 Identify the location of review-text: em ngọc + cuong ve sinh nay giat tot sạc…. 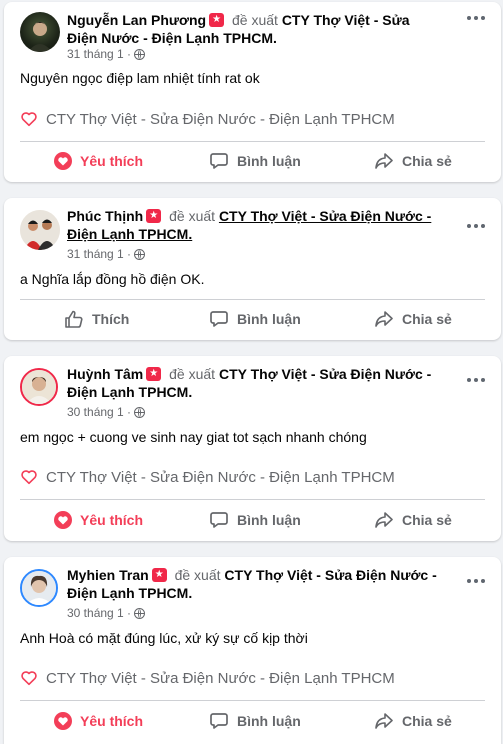
(193, 437).